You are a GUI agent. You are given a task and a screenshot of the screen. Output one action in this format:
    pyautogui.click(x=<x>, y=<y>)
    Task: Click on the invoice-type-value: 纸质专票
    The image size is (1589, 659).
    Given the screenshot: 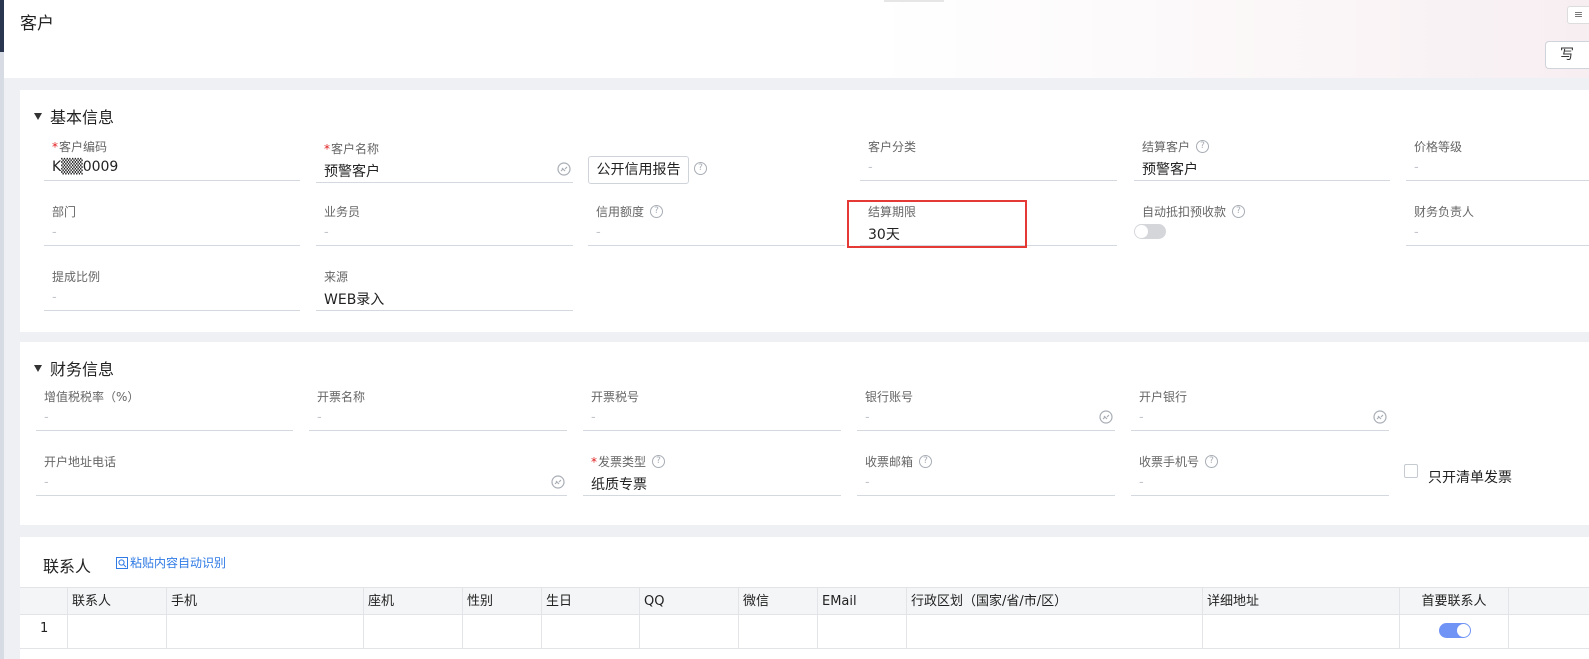 What is the action you would take?
    pyautogui.click(x=619, y=485)
    